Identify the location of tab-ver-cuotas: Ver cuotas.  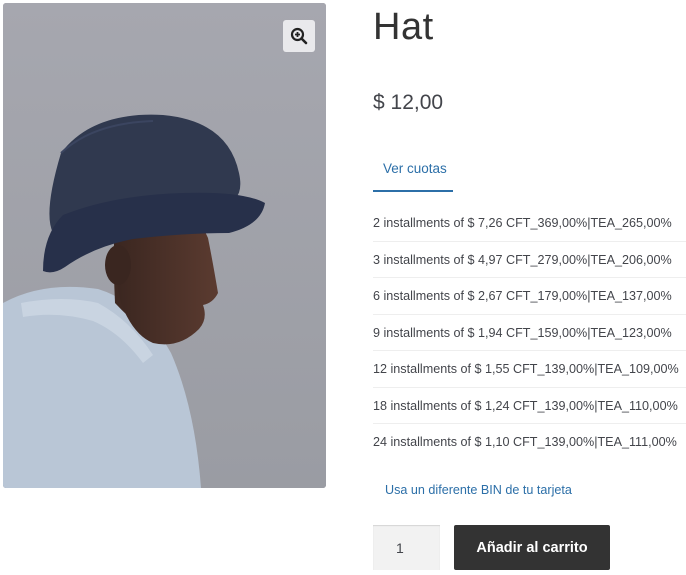
(413, 171).